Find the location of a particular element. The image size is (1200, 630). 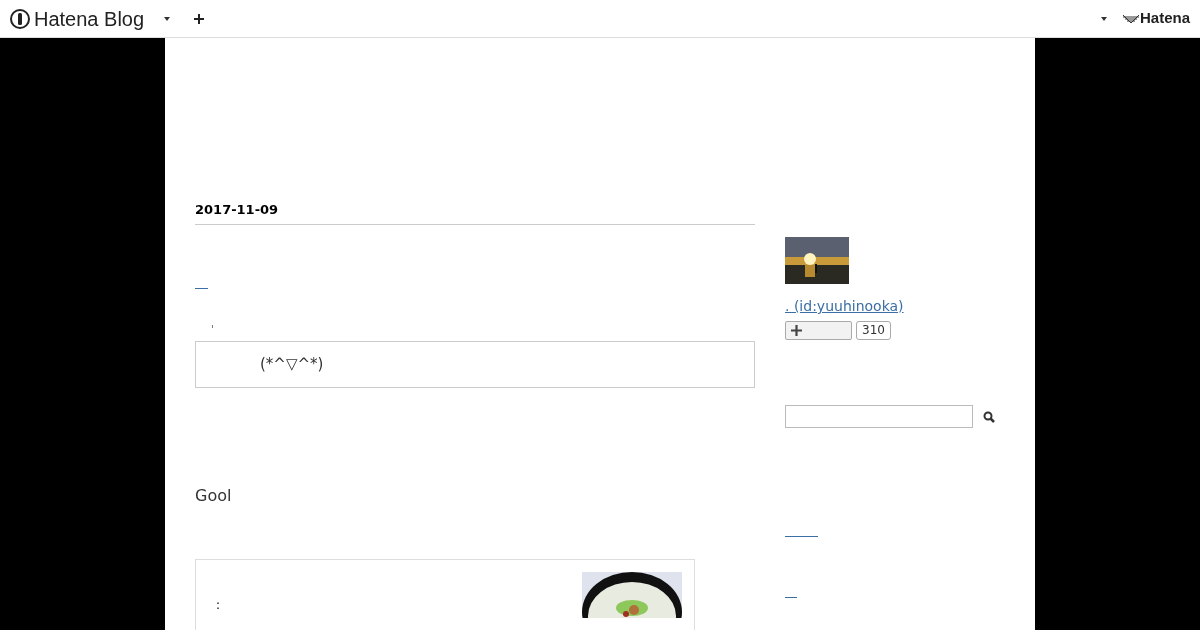

search-icon is located at coordinates (989, 416).